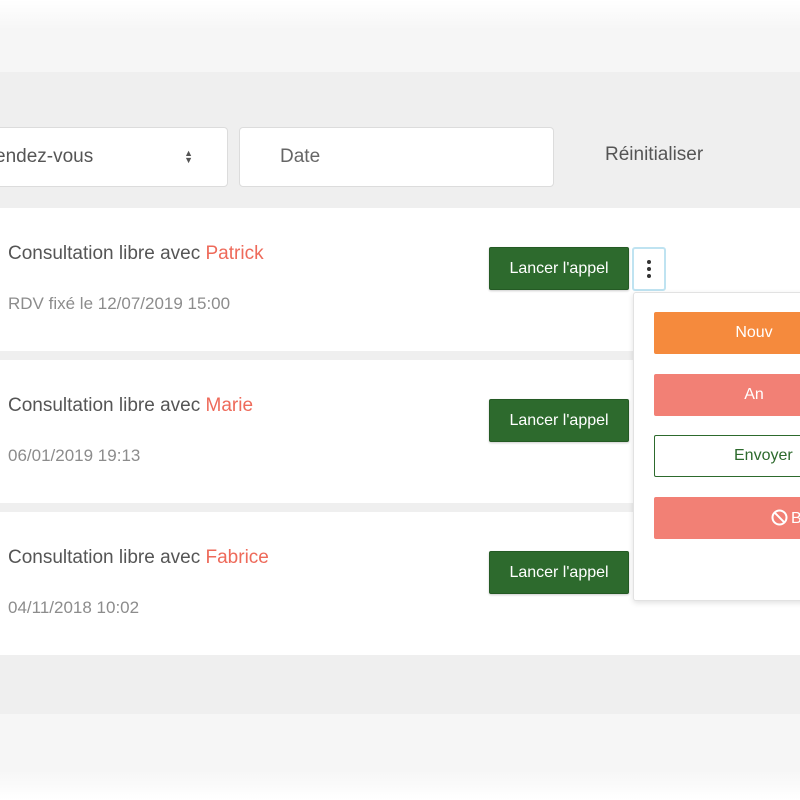  Describe the element at coordinates (188, 156) in the screenshot. I see `select-arrows-icon: ▲ ▼` at that location.